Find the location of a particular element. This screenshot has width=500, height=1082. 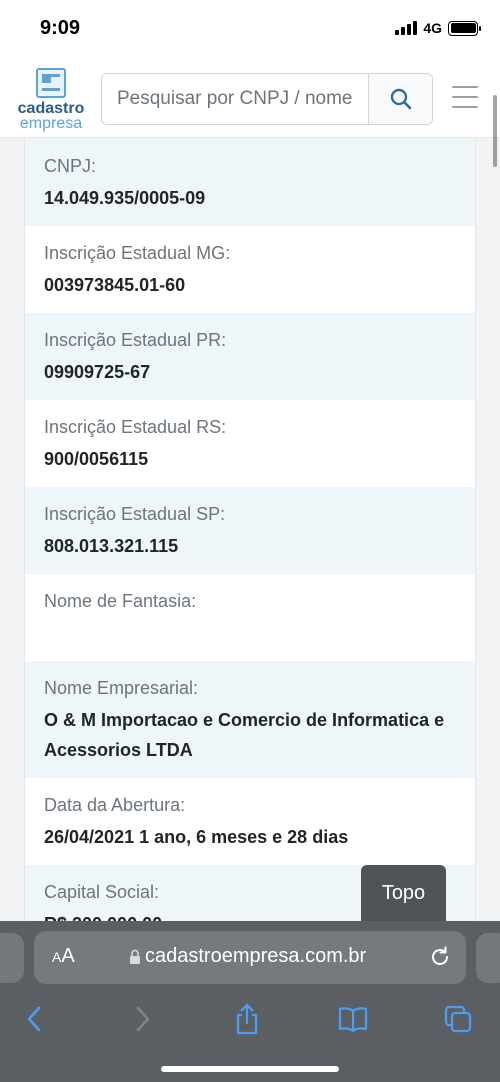

browser-nav-bar is located at coordinates (250, 1023).